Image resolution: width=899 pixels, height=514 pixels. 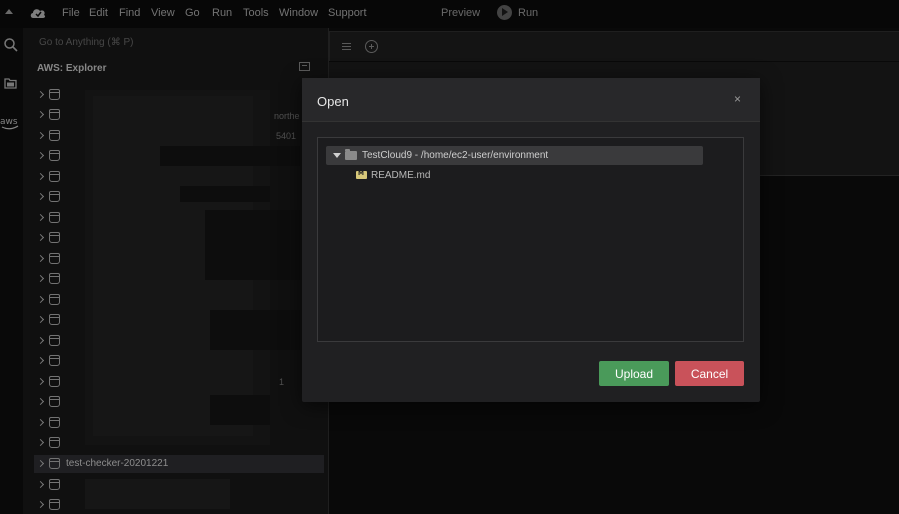 I want to click on environment-folder-row: TestCloud9 - /home/ec2-user/environment, so click(x=514, y=155).